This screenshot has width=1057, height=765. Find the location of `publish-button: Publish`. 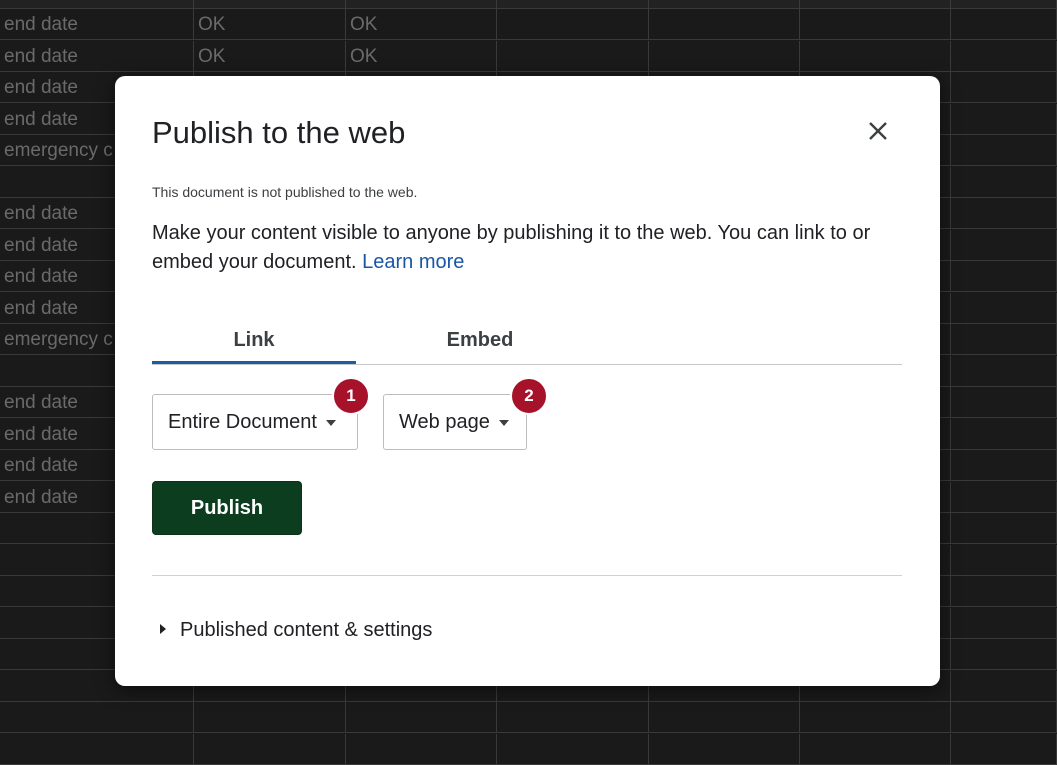

publish-button: Publish is located at coordinates (227, 508).